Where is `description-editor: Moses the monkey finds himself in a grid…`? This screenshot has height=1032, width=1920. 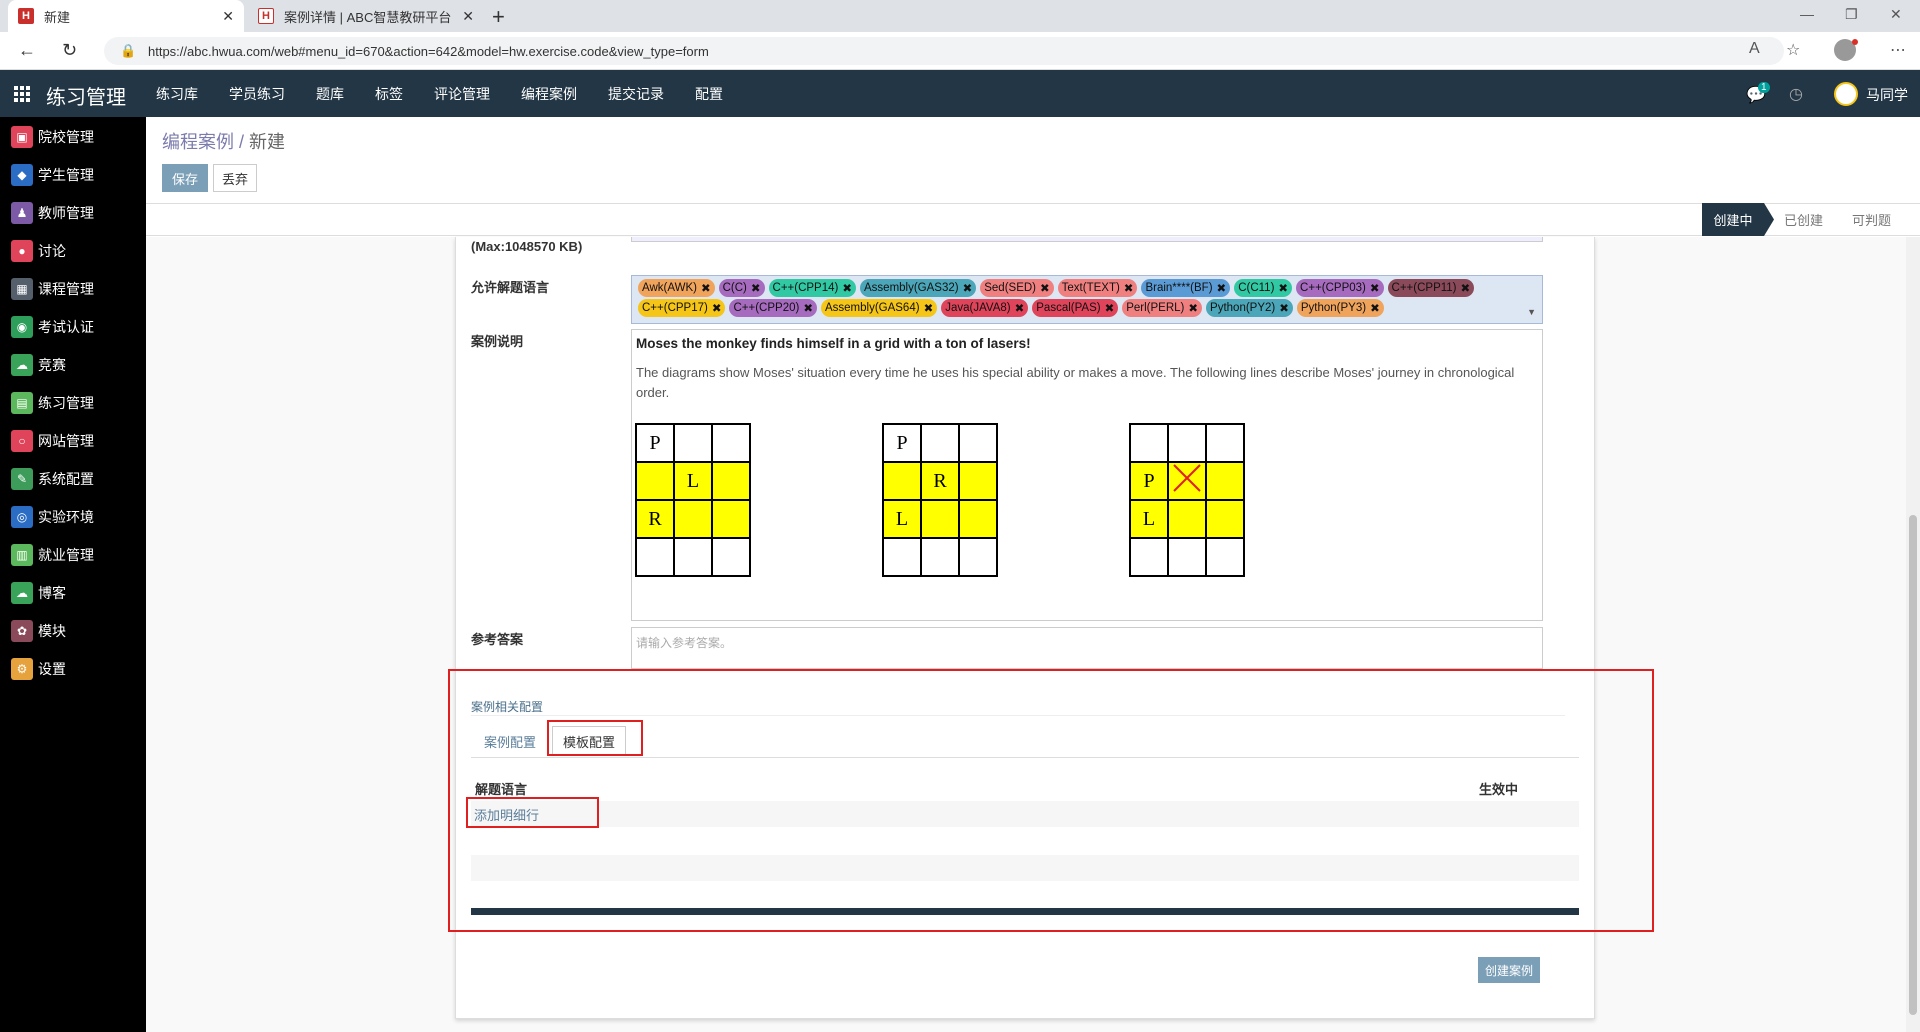 description-editor: Moses the monkey finds himself in a grid… is located at coordinates (1087, 475).